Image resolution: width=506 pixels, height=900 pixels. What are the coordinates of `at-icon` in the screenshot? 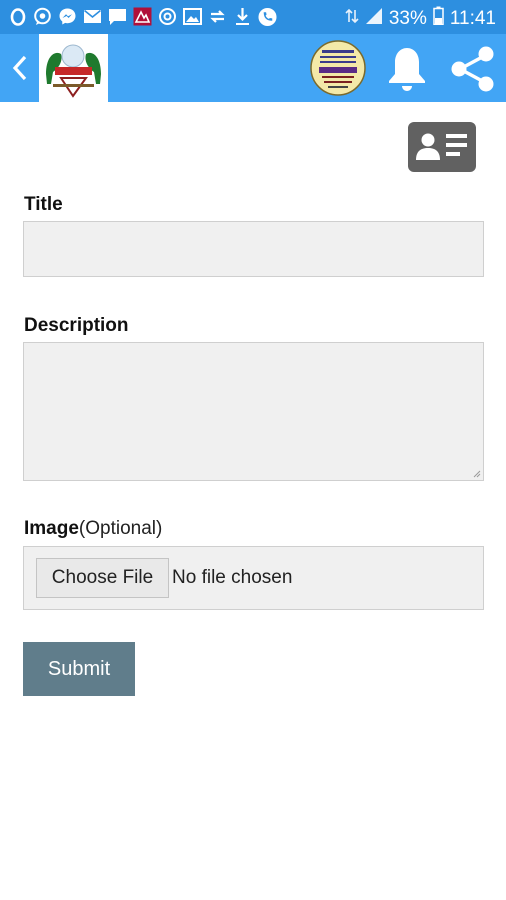 It's located at (167, 16).